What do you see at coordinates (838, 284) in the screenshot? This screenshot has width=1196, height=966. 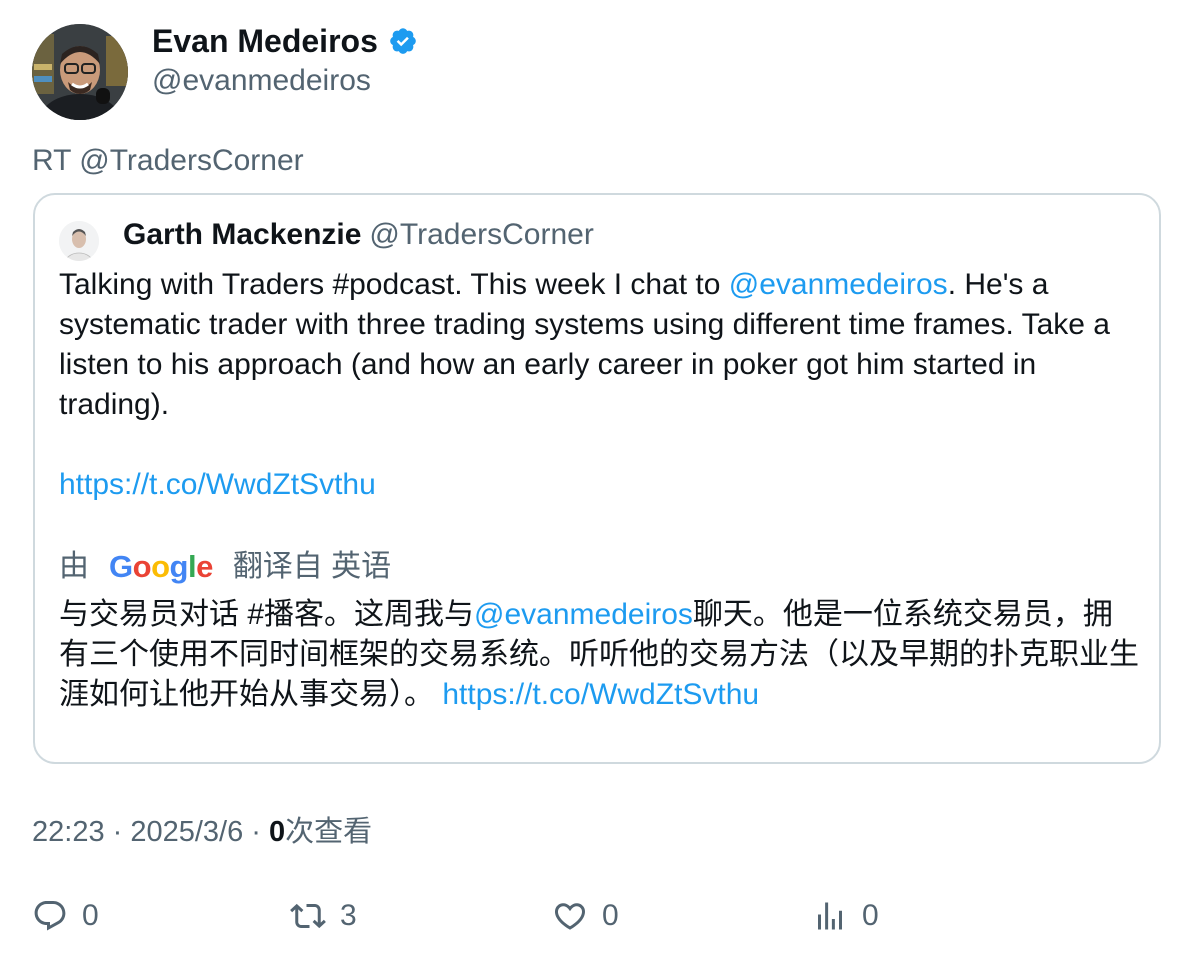 I see `quoted-mention-link: @evanmedeiros` at bounding box center [838, 284].